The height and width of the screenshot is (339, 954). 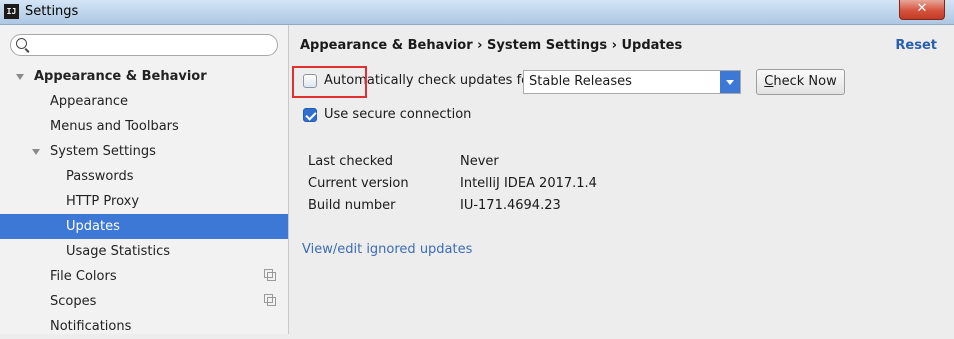 I want to click on sidebar-item-appearance-behavior: Appearance & Behavior, so click(x=144, y=76).